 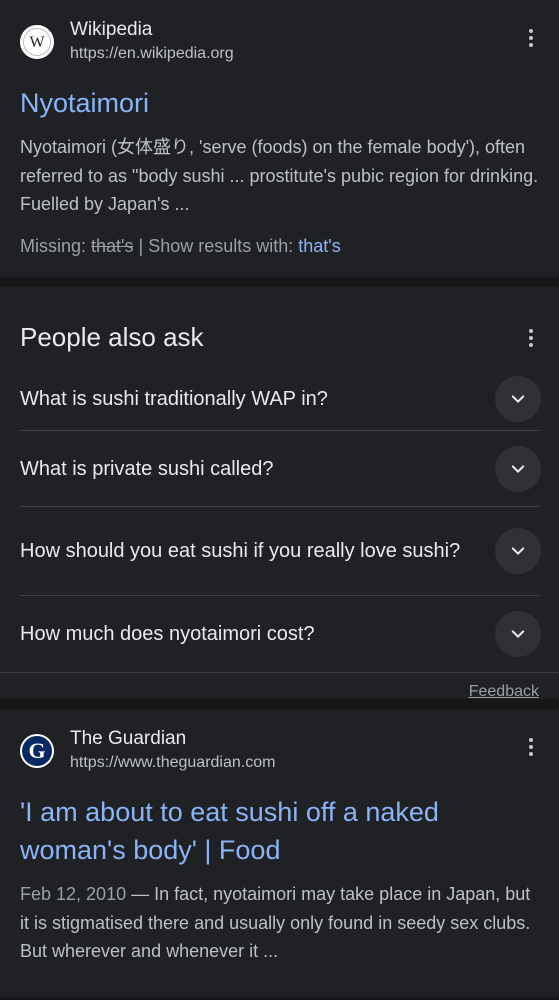 I want to click on guardian-logo-icon: G, so click(x=37, y=751).